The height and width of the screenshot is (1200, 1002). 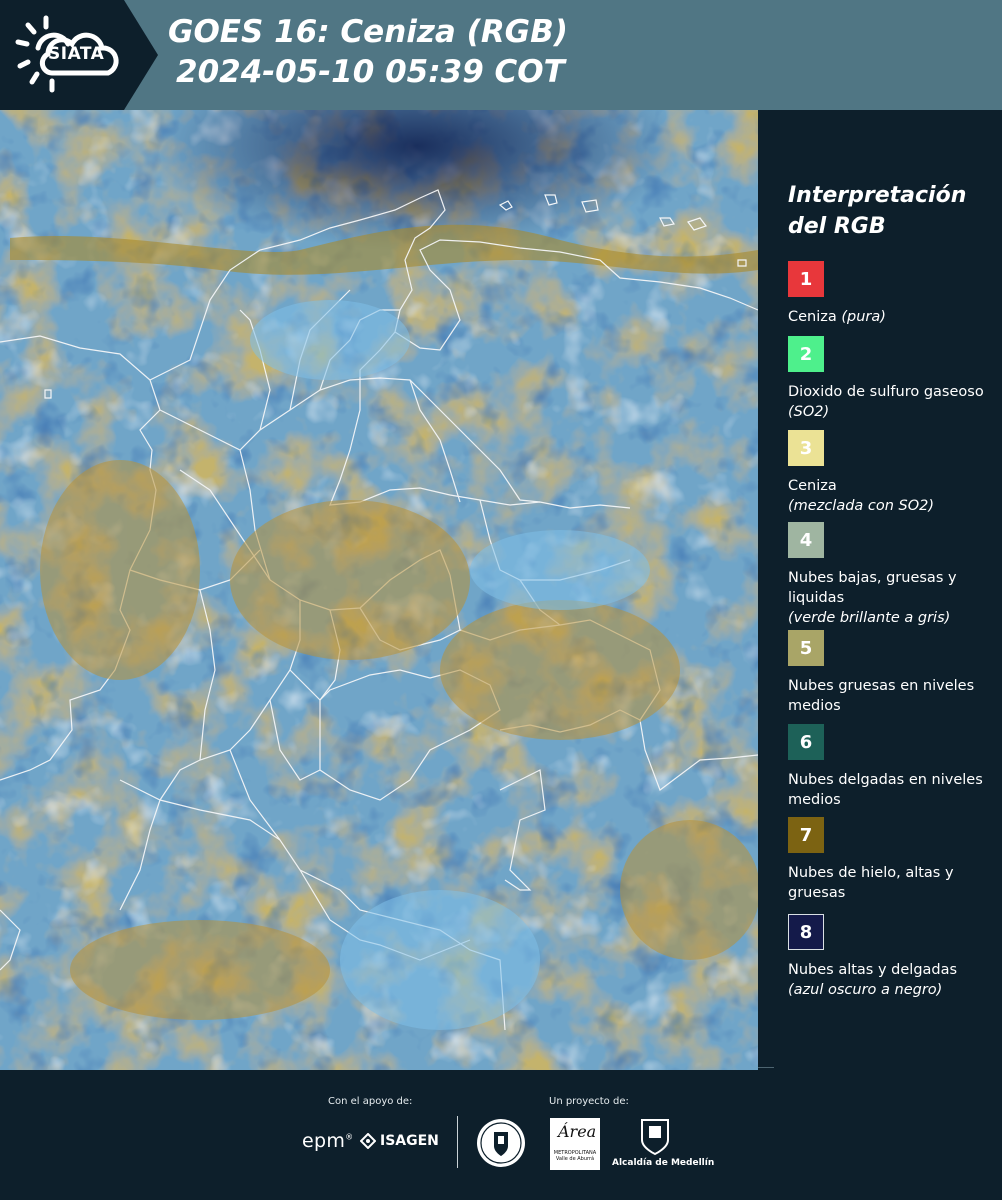 What do you see at coordinates (806, 354) in the screenshot?
I see `legend-swatch: 2` at bounding box center [806, 354].